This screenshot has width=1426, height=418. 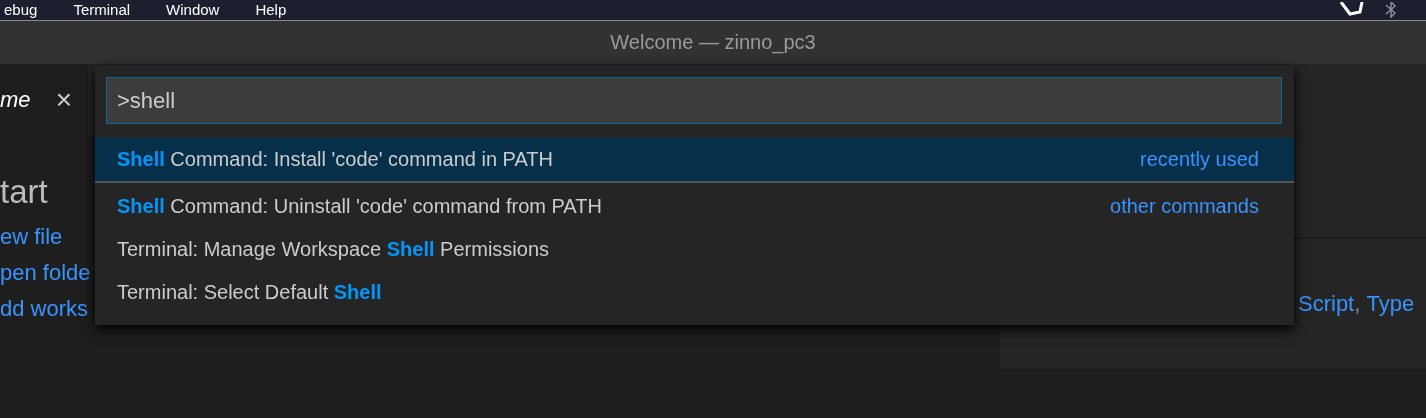 I want to click on command-label: Shell Command: Uninstall 'code' command from PATH, so click(x=359, y=206).